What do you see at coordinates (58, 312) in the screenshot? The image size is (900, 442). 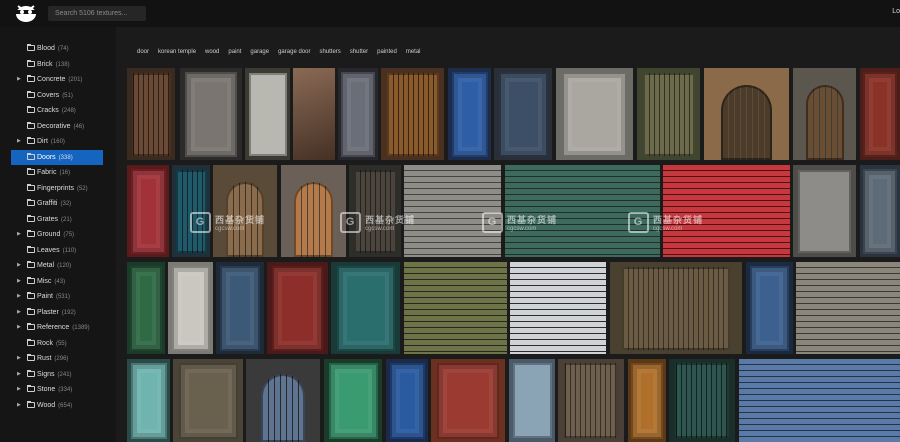 I see `sidebar-item-plaster: ▶ Plaster (192)` at bounding box center [58, 312].